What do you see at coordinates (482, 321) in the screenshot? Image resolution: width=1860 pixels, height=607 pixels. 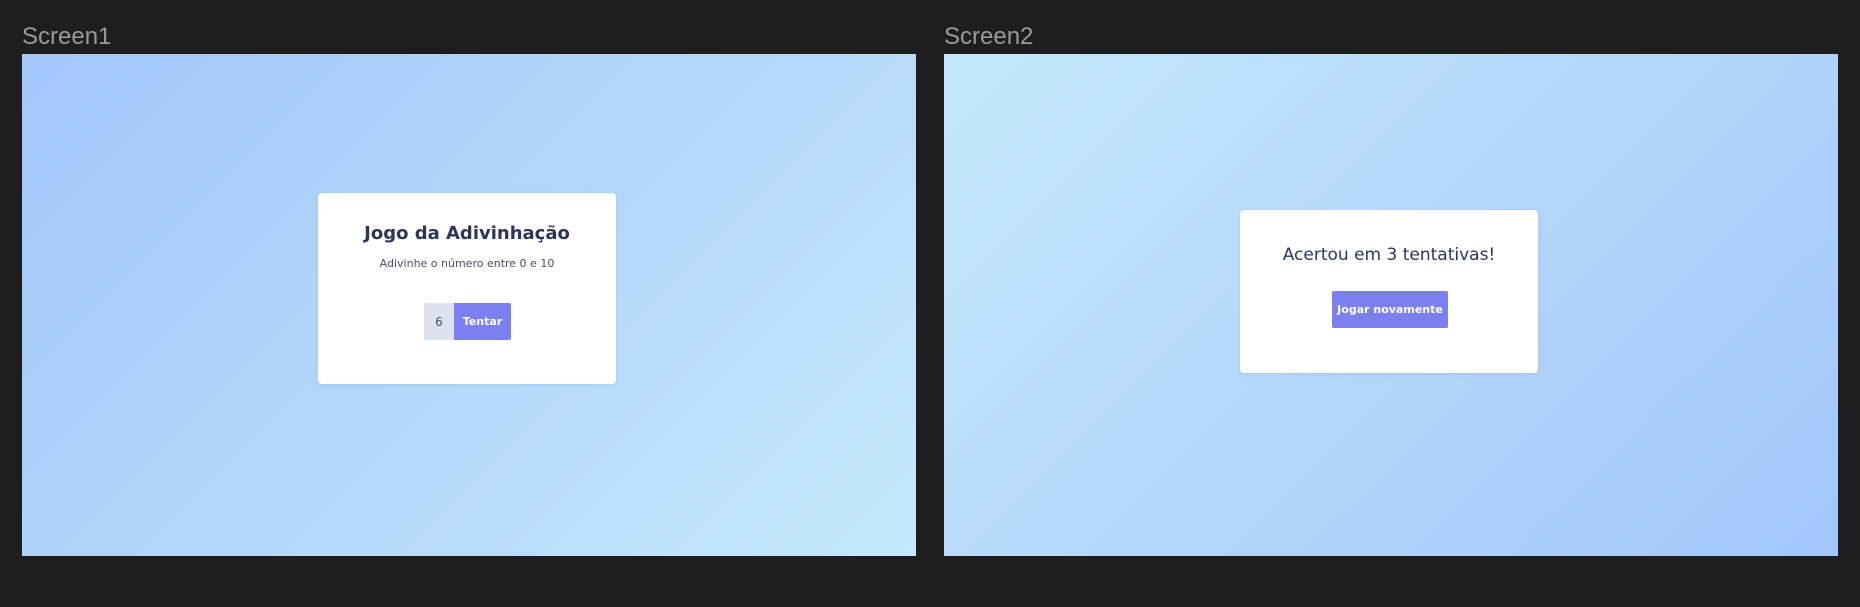 I see `try-button: Tentar` at bounding box center [482, 321].